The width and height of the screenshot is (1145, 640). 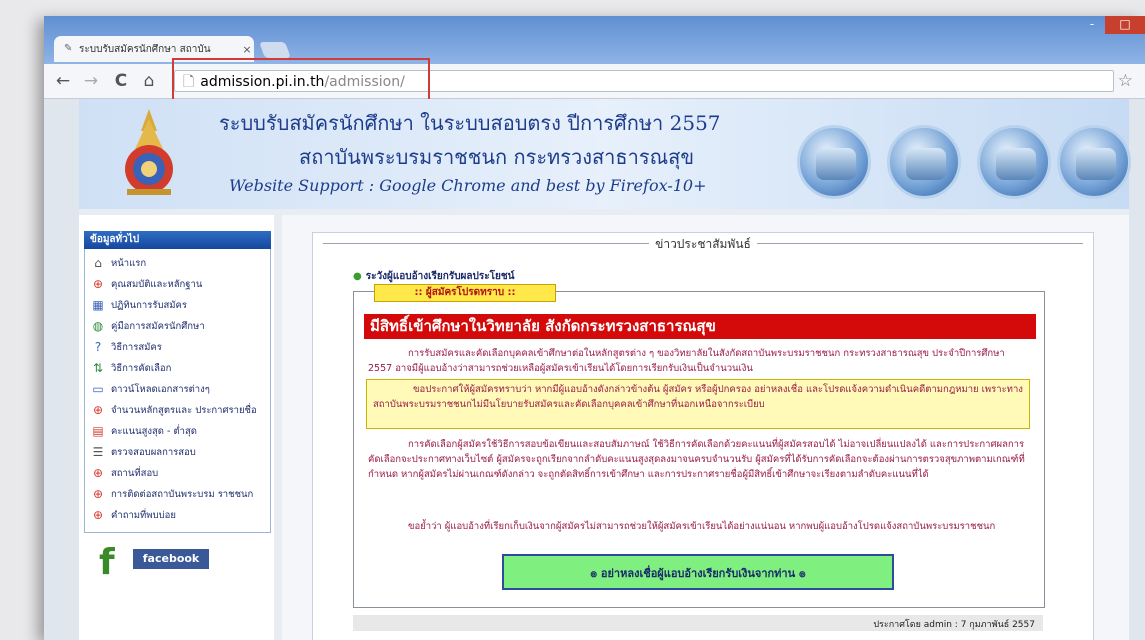 I want to click on sidebar-item-how-to-apply: ? วิธีการสมัคร, so click(x=177, y=347).